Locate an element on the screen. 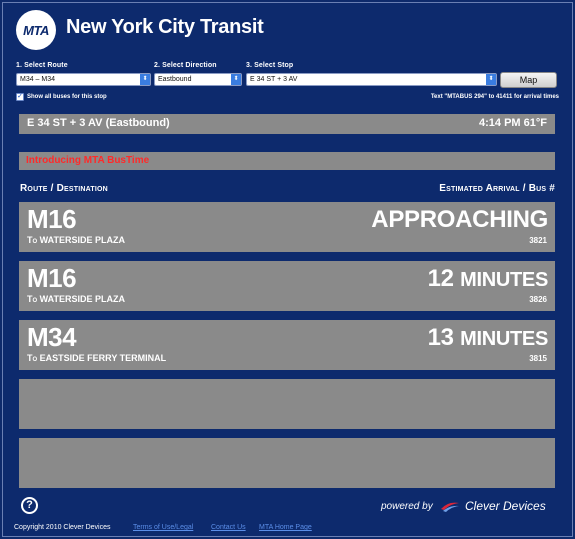 The height and width of the screenshot is (539, 575). powered-by-text: powered by is located at coordinates (407, 506).